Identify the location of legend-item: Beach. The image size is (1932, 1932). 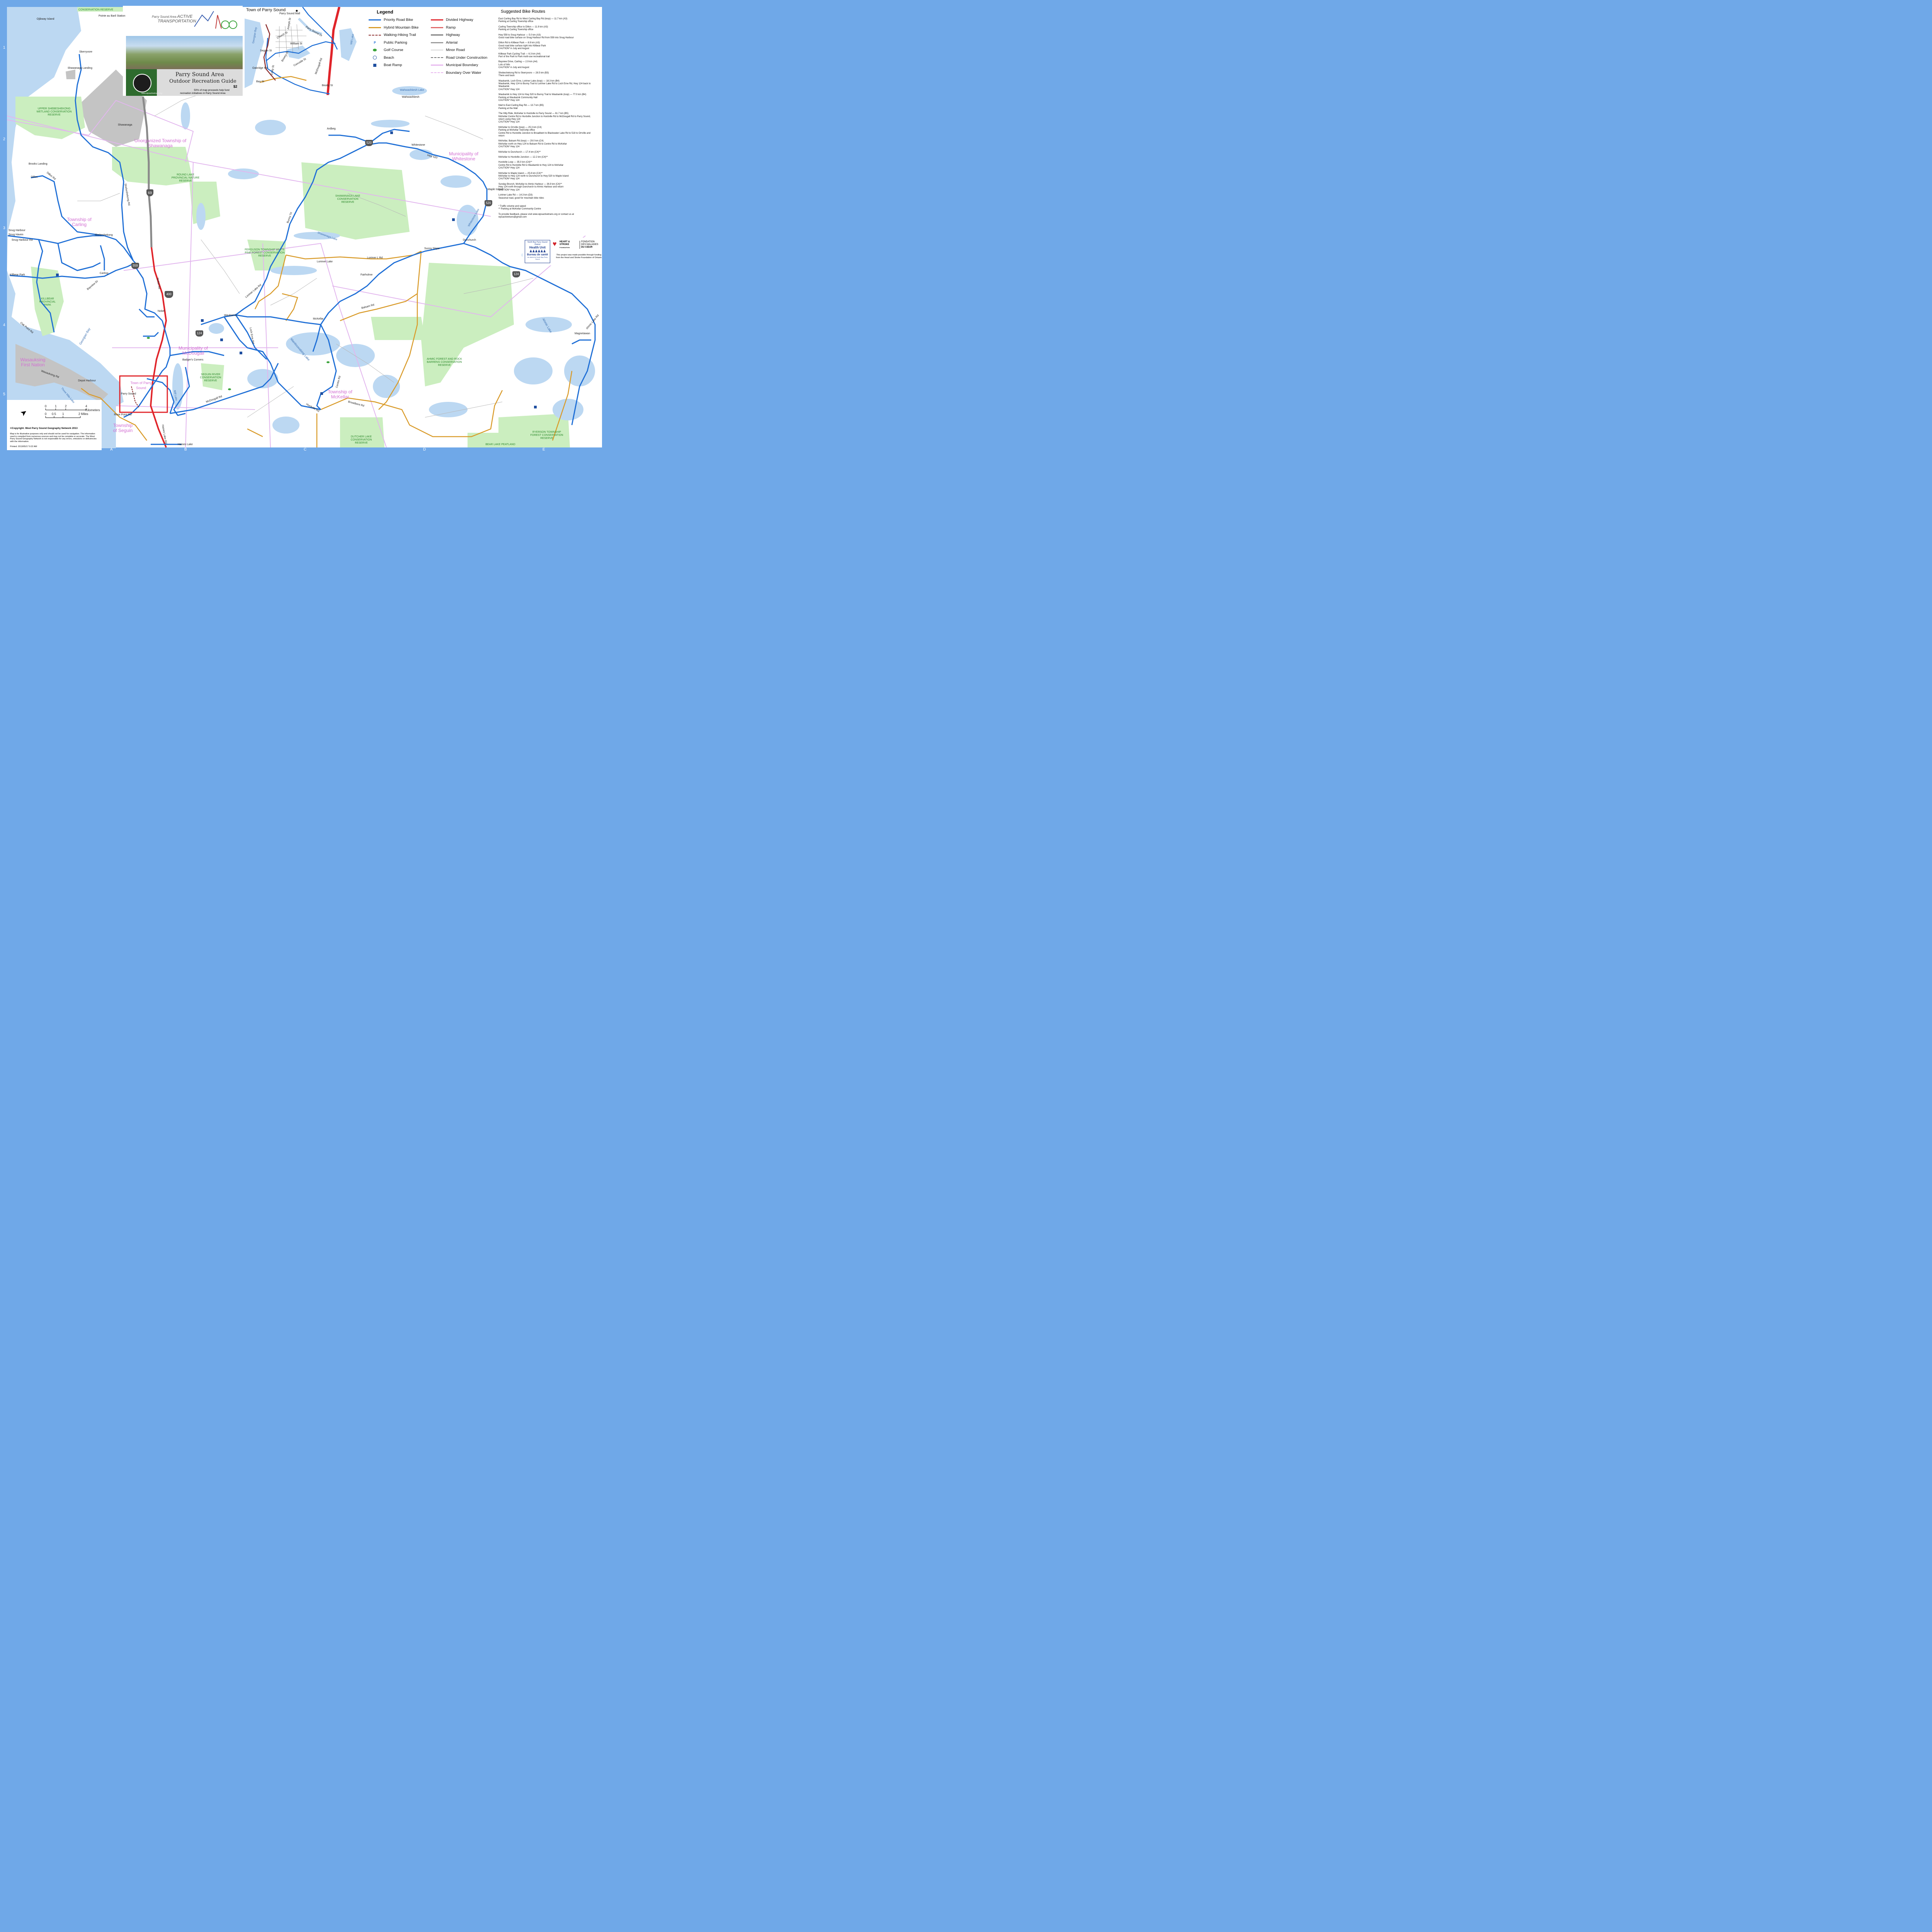
(397, 58).